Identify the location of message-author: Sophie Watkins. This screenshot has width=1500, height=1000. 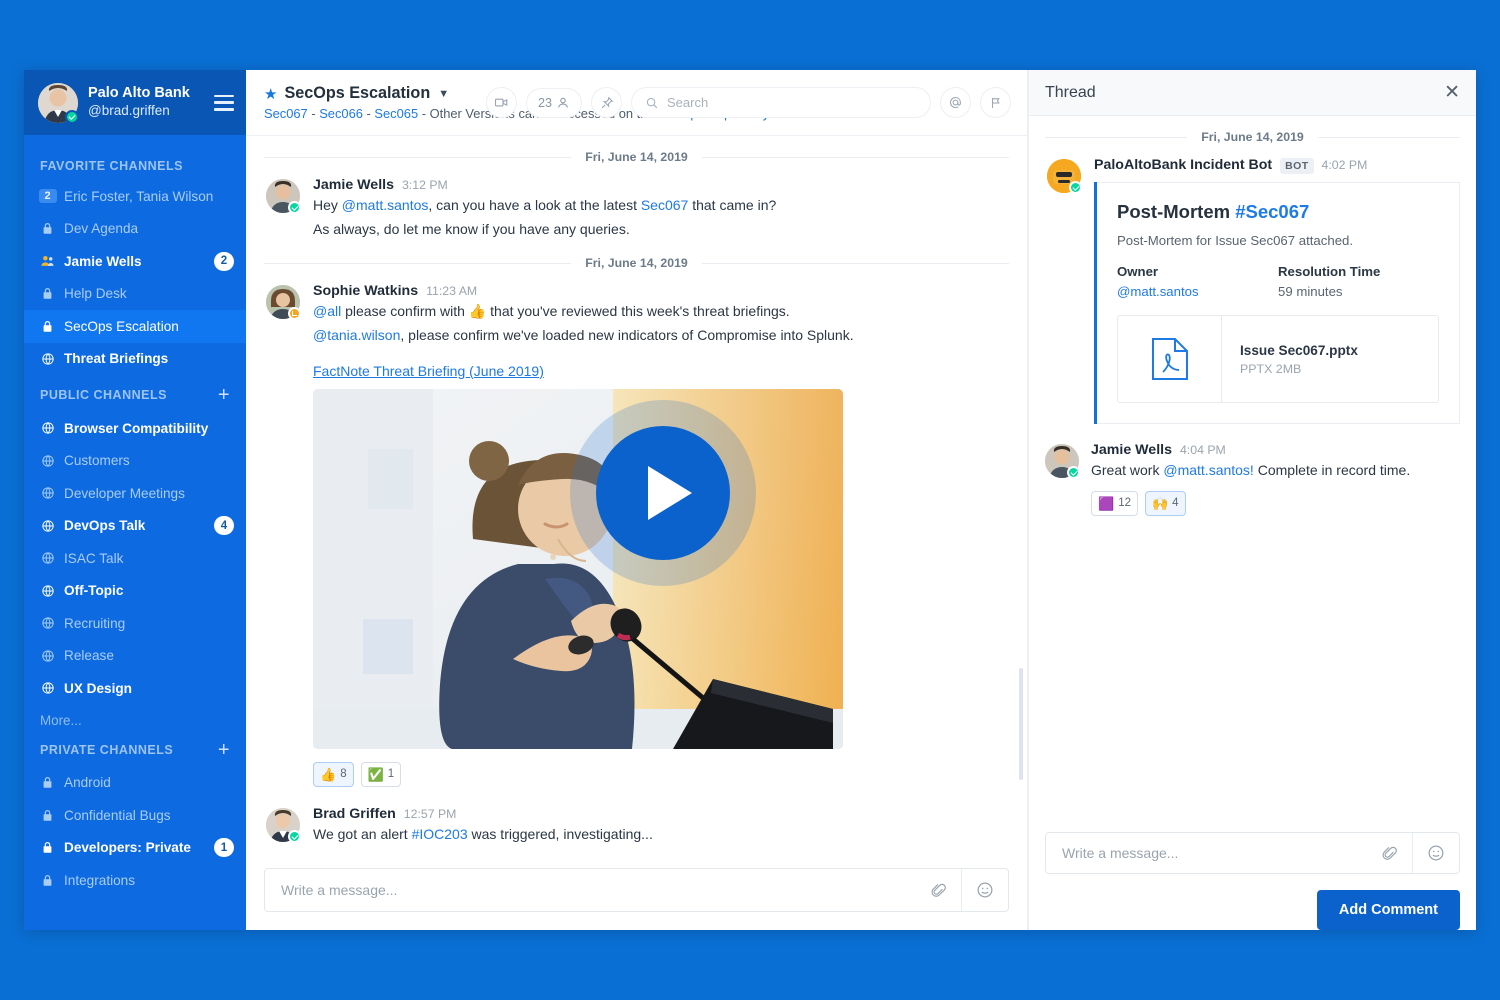
(366, 291).